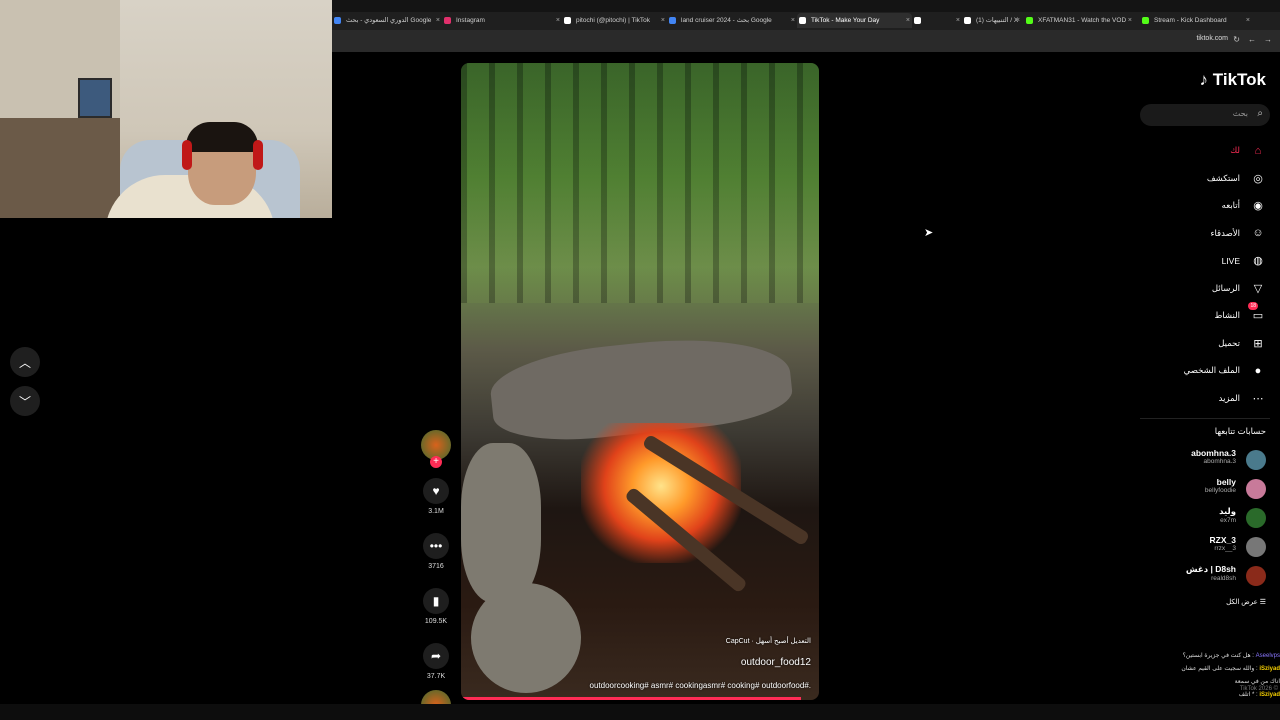  What do you see at coordinates (614, 20) in the screenshot?
I see `browser-tab: pitochi (@pitochi) | TikTok ×` at bounding box center [614, 20].